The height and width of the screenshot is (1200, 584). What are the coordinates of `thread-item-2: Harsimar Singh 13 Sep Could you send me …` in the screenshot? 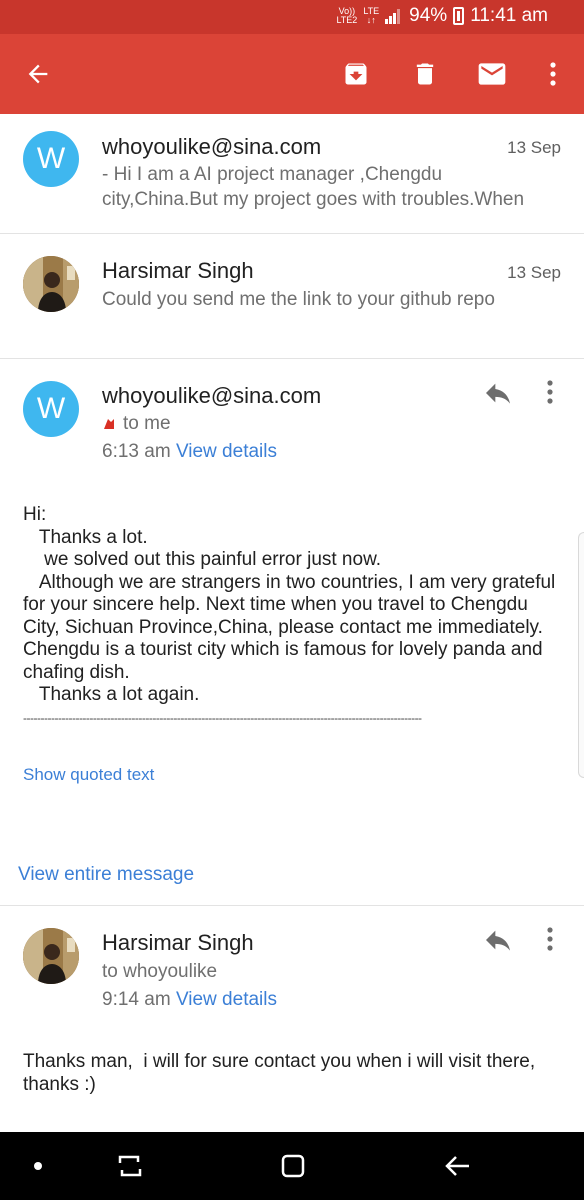 It's located at (292, 296).